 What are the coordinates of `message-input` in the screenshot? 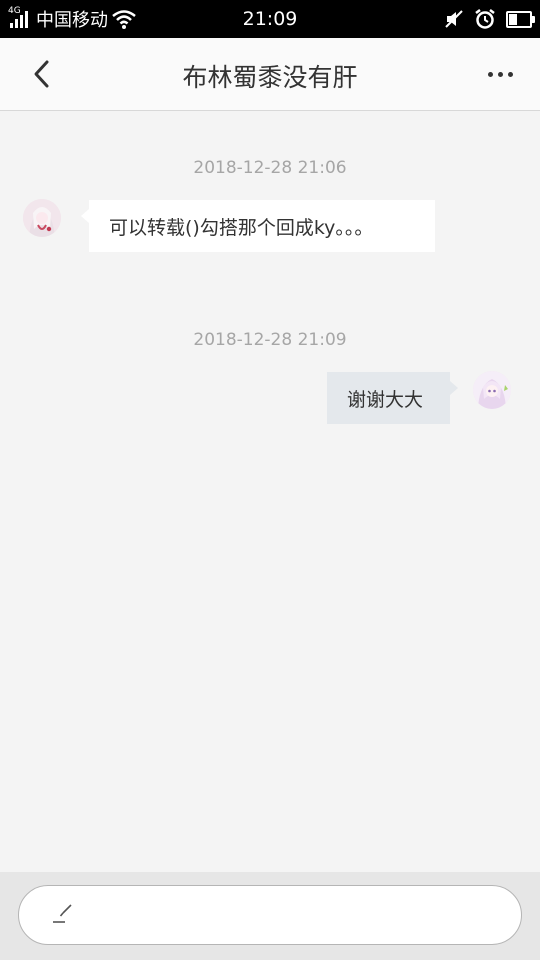 It's located at (270, 915).